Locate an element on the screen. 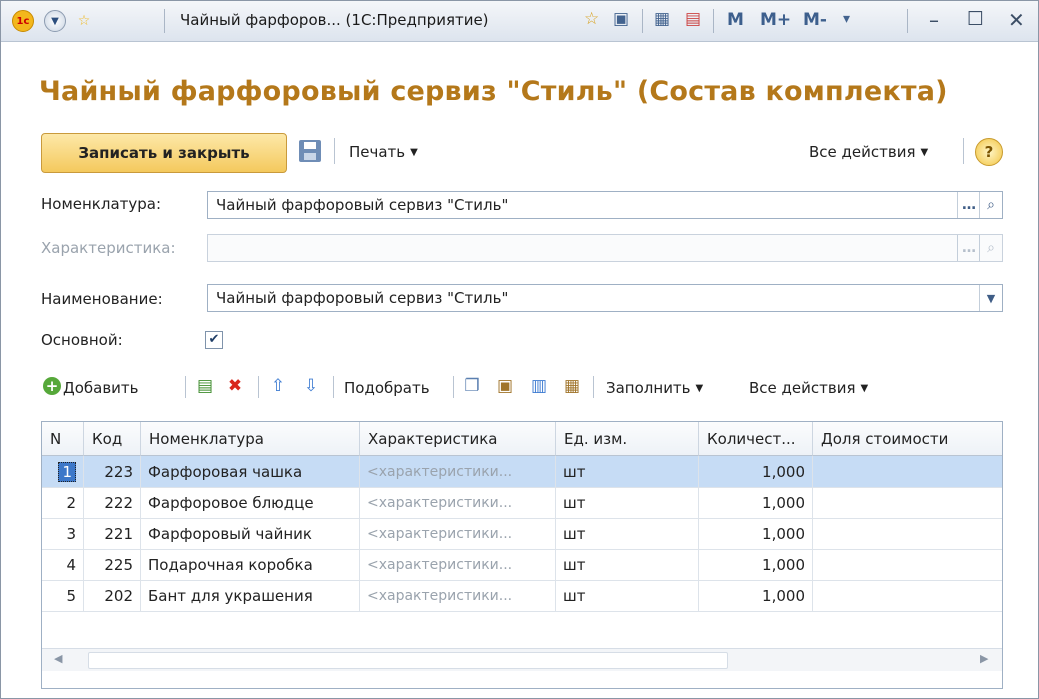 This screenshot has height=699, width=1039. scroll-left-icon: ◀ is located at coordinates (58, 658).